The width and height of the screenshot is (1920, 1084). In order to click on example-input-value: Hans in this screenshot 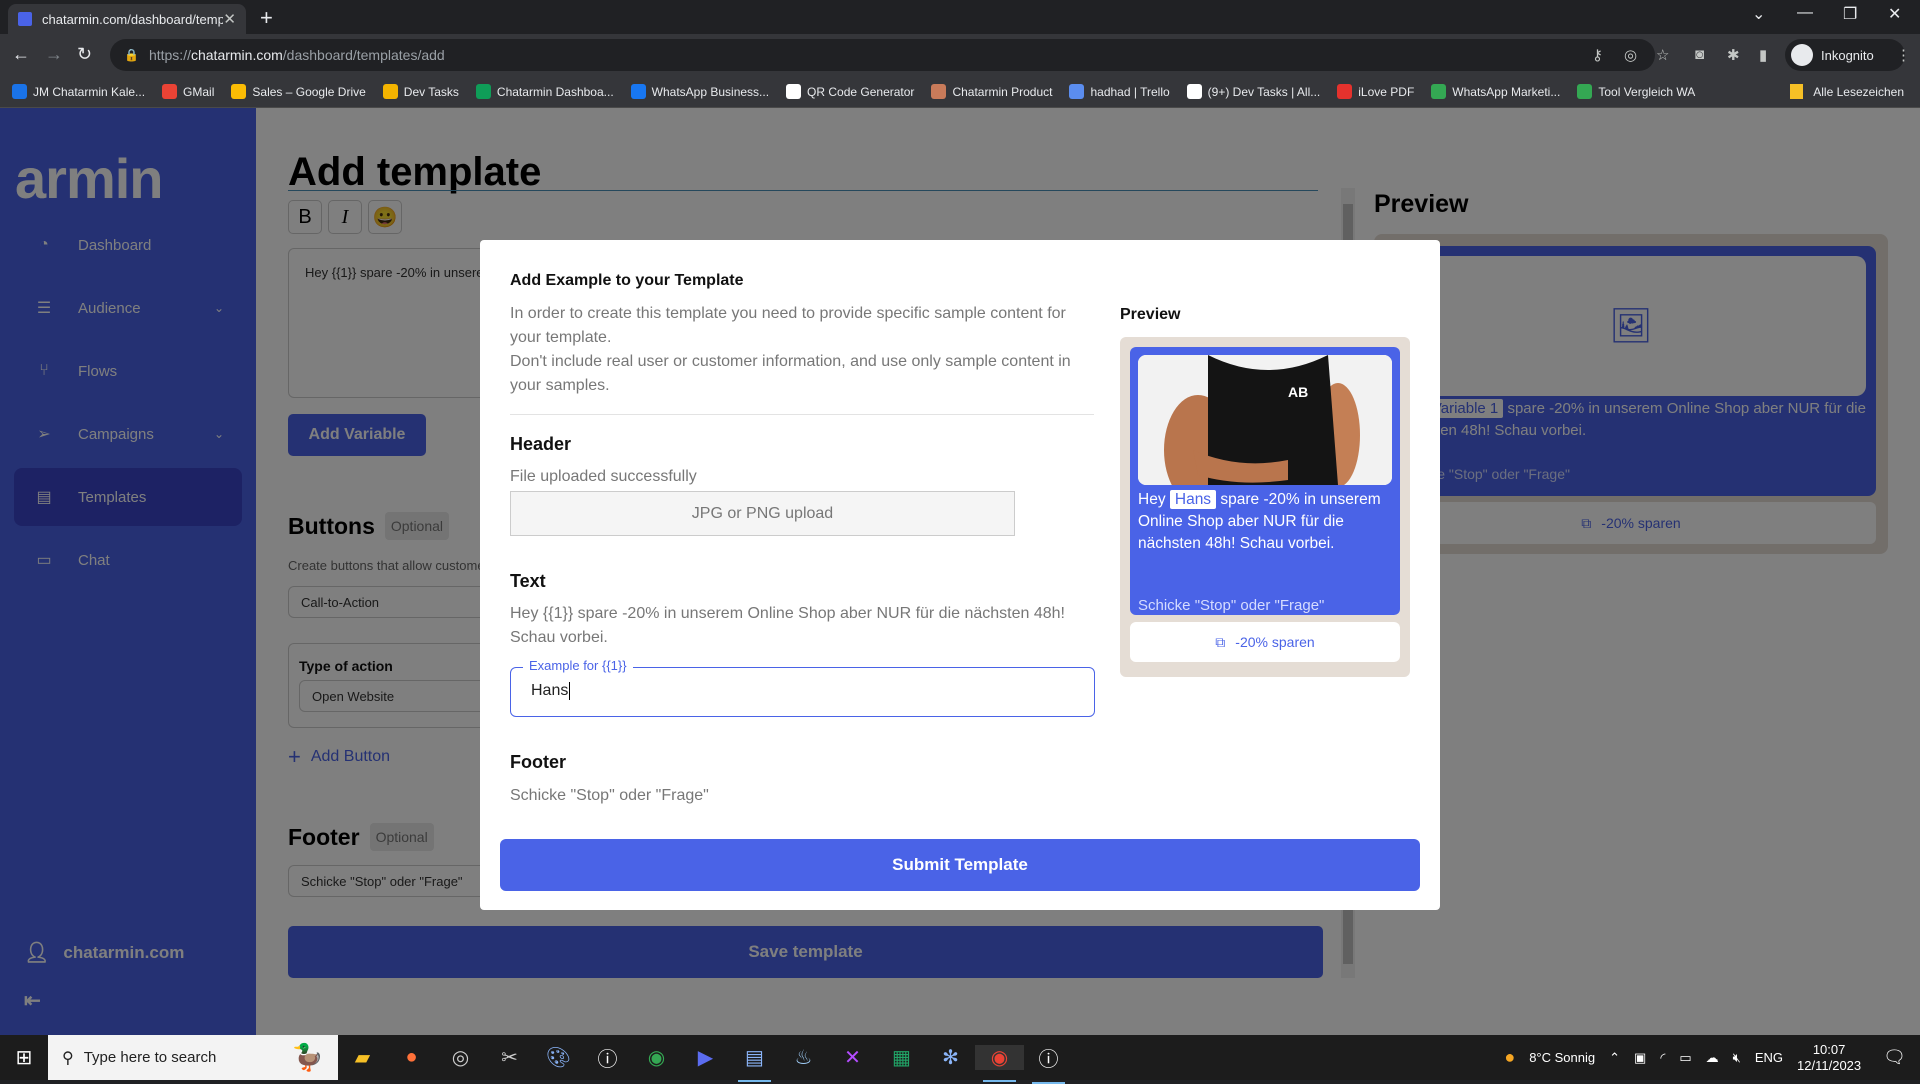, I will do `click(551, 691)`.